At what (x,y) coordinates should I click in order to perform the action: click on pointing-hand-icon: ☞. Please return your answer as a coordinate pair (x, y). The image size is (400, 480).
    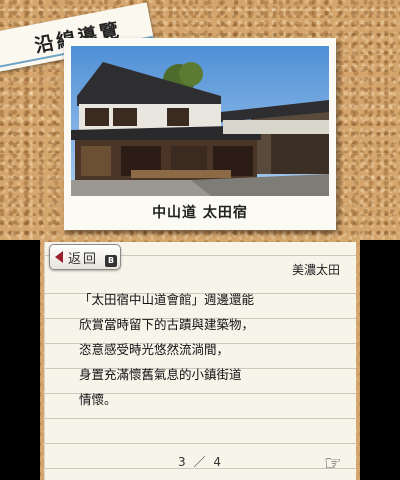
    Looking at the image, I should click on (333, 463).